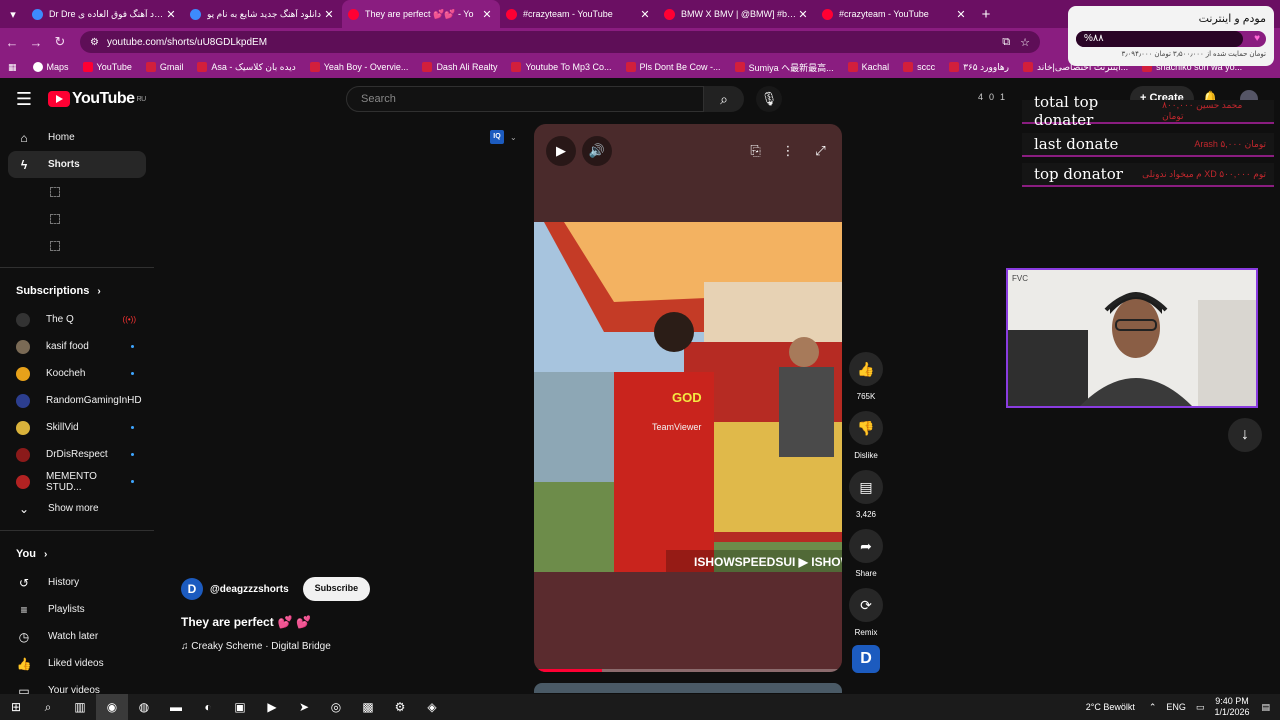 This screenshot has height=720, width=1280. What do you see at coordinates (80, 707) in the screenshot?
I see `task-view-icon: ▥` at bounding box center [80, 707].